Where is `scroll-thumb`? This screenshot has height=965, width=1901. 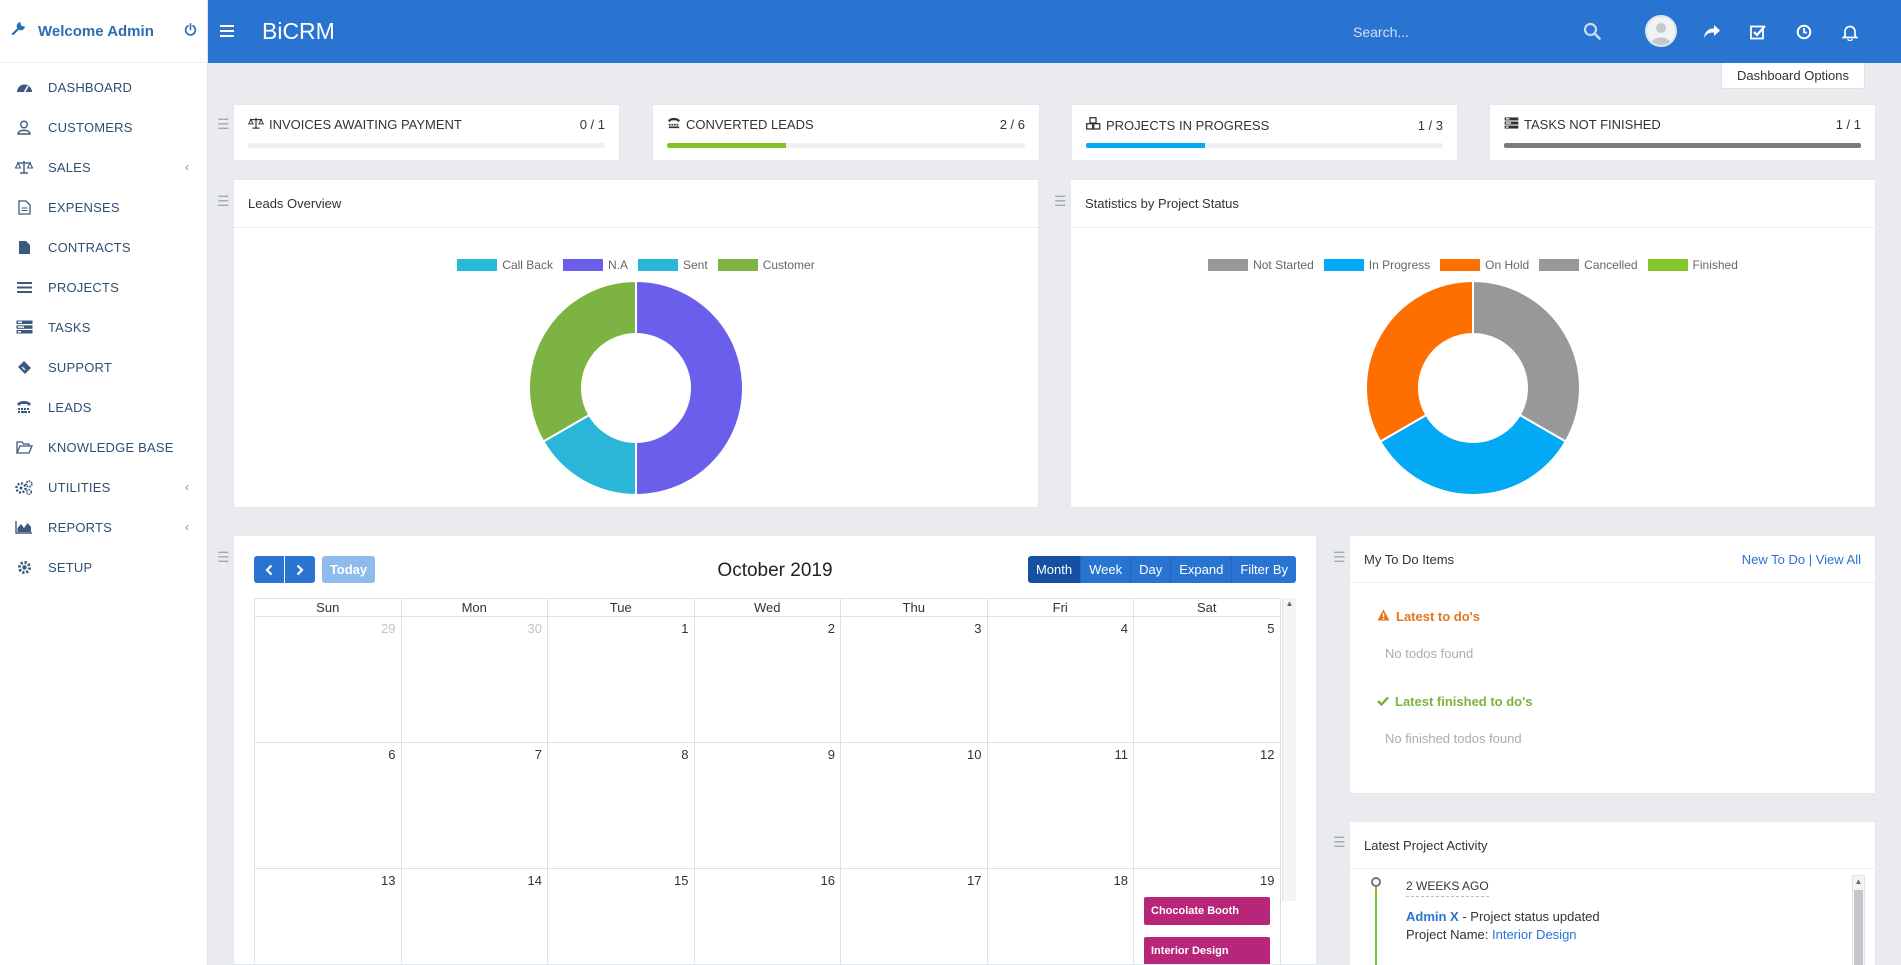
scroll-thumb is located at coordinates (1858, 927).